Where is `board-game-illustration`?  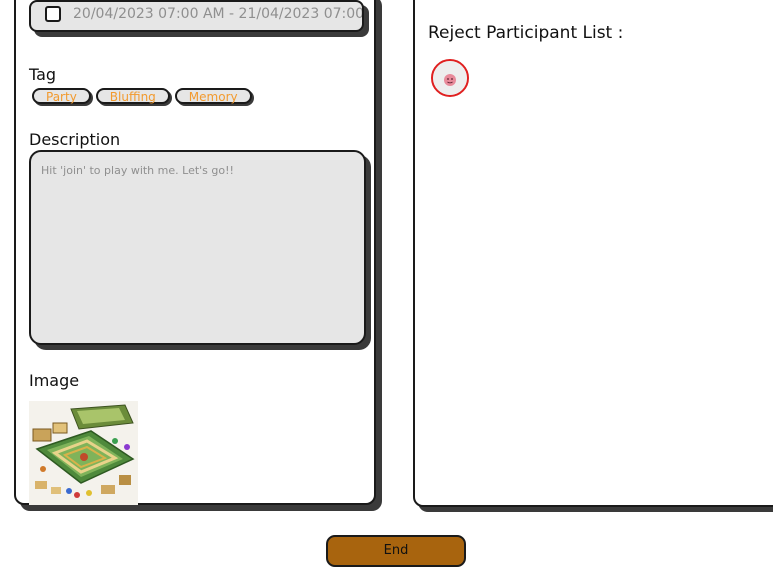 board-game-illustration is located at coordinates (83, 453).